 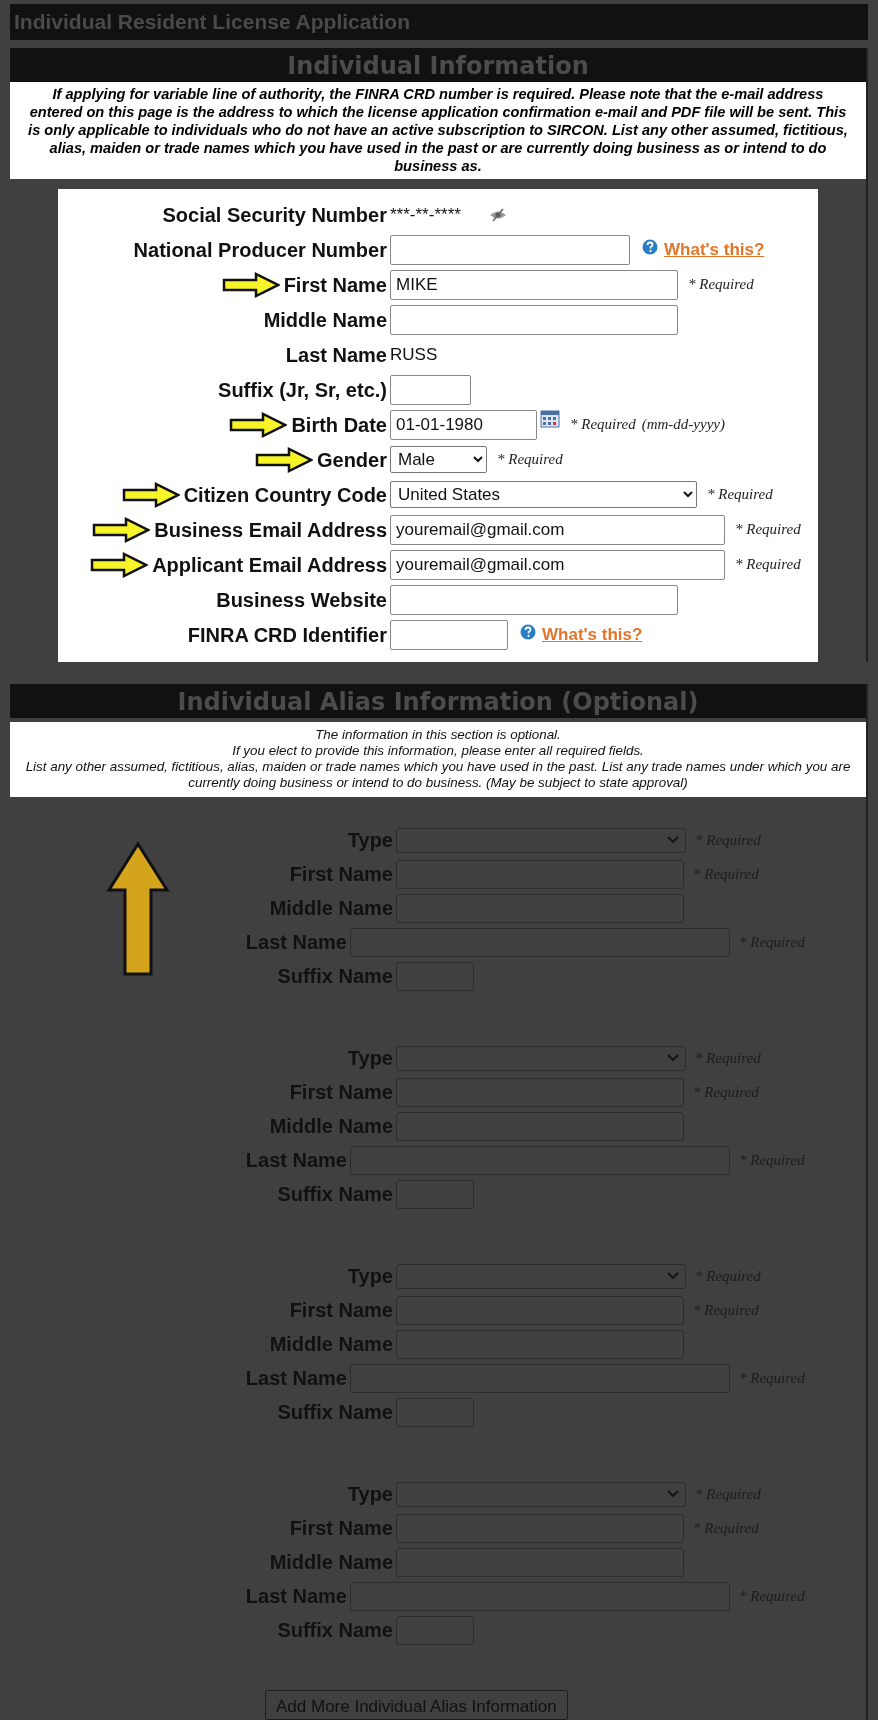 I want to click on field-label: Social Security Number, so click(x=274, y=215).